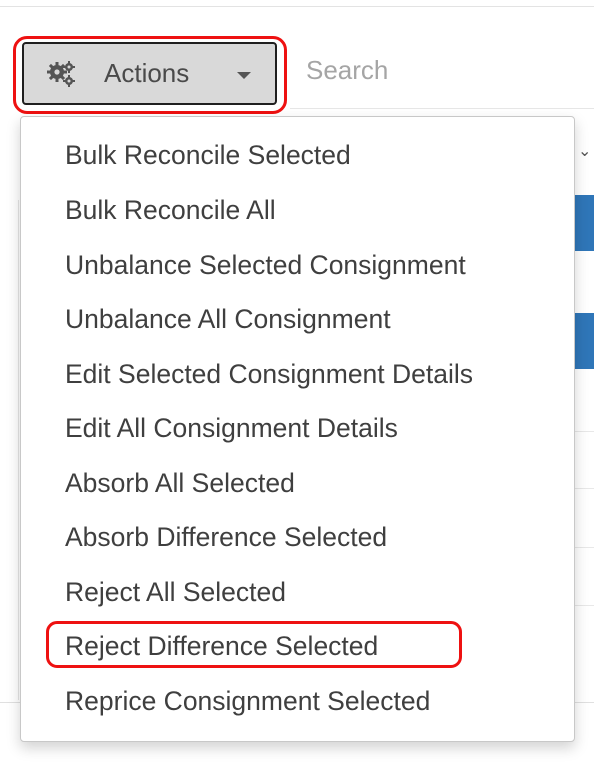 This screenshot has width=594, height=764. Describe the element at coordinates (226, 537) in the screenshot. I see `menu-item-absorb-difference-selected: Absorb Difference Selected` at that location.